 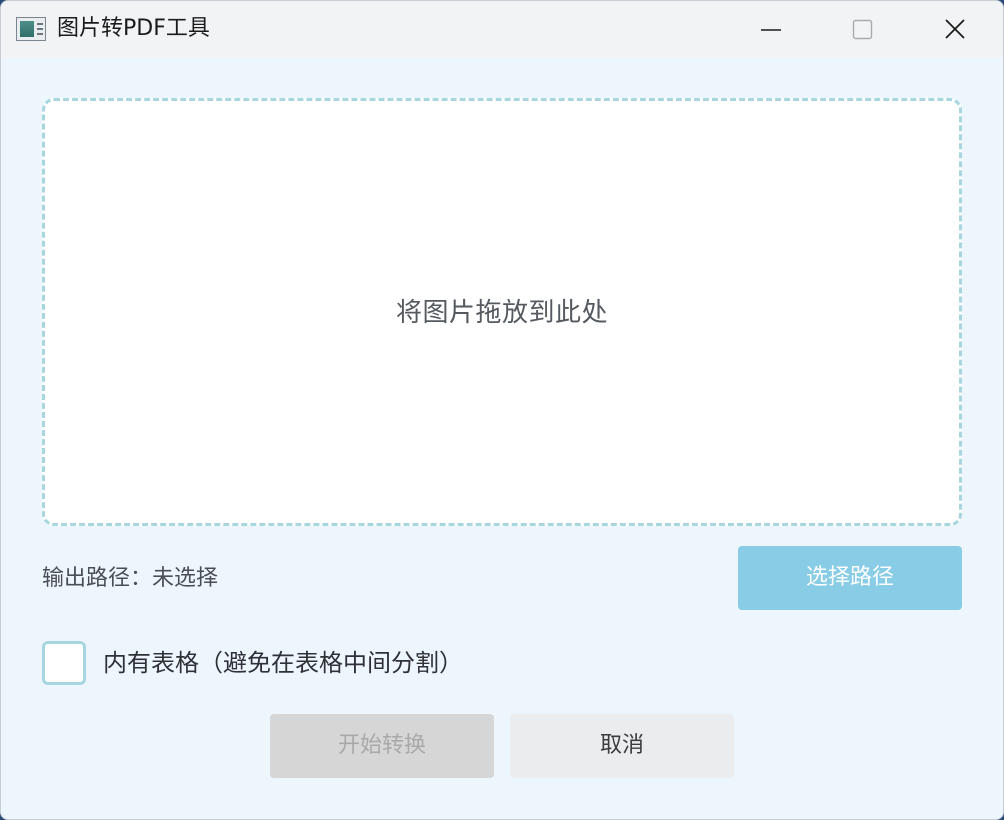 I want to click on minimize-icon, so click(x=771, y=30).